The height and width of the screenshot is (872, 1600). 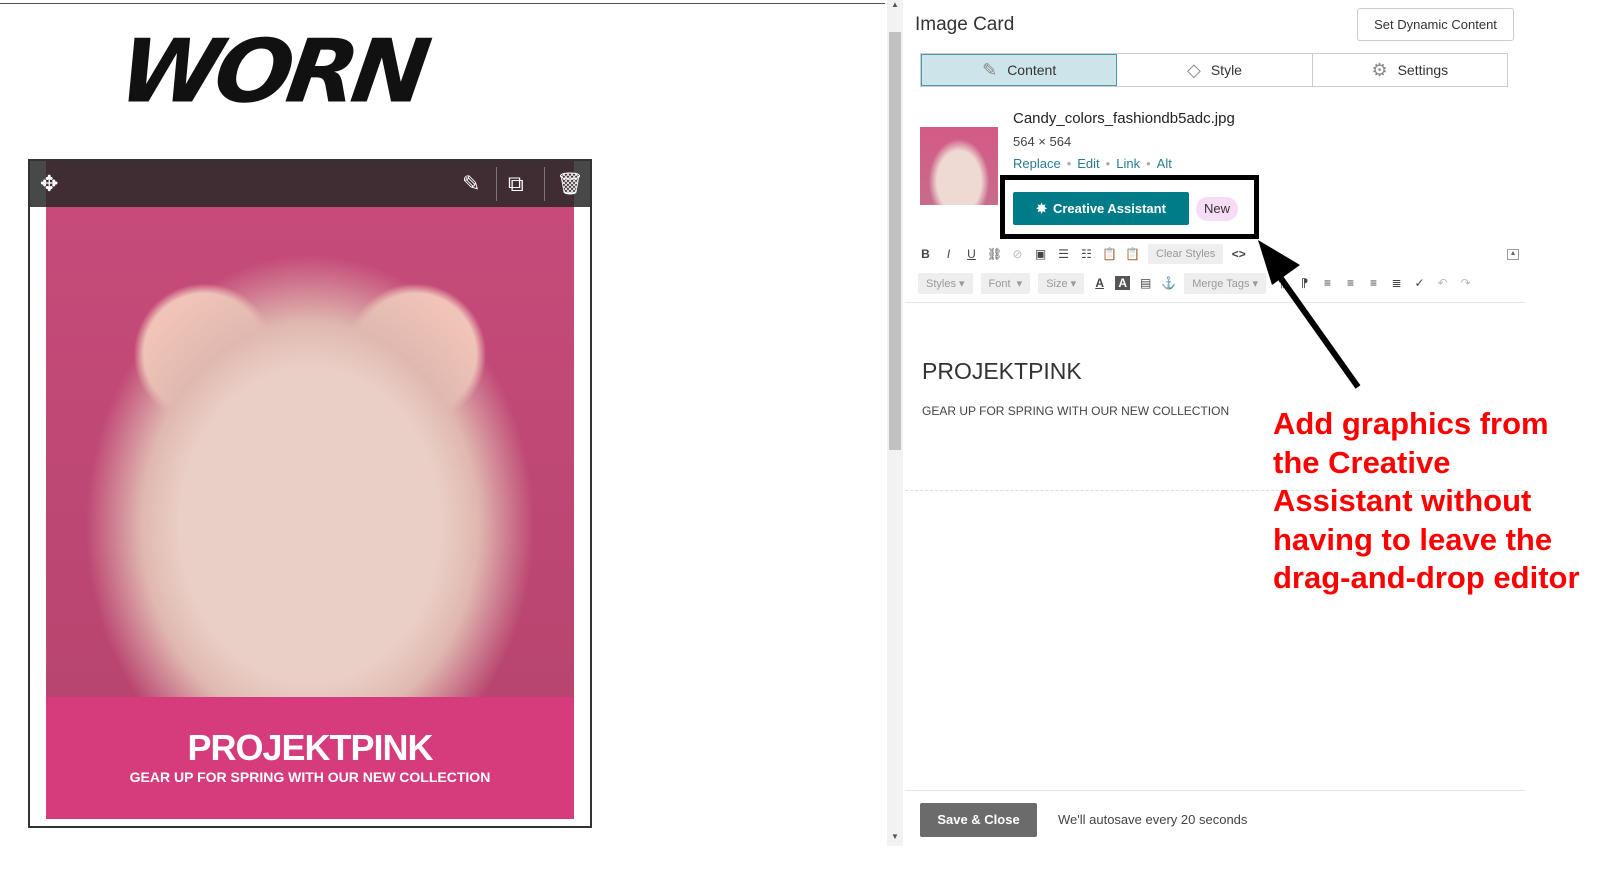 I want to click on dropdown-label: Font, so click(x=999, y=283).